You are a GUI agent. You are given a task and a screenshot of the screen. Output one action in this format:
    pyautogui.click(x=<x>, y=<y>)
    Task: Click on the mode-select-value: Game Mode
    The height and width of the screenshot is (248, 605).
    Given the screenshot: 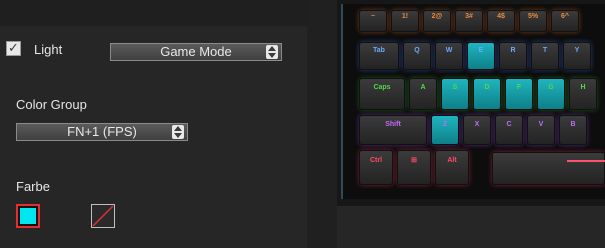 What is the action you would take?
    pyautogui.click(x=196, y=51)
    